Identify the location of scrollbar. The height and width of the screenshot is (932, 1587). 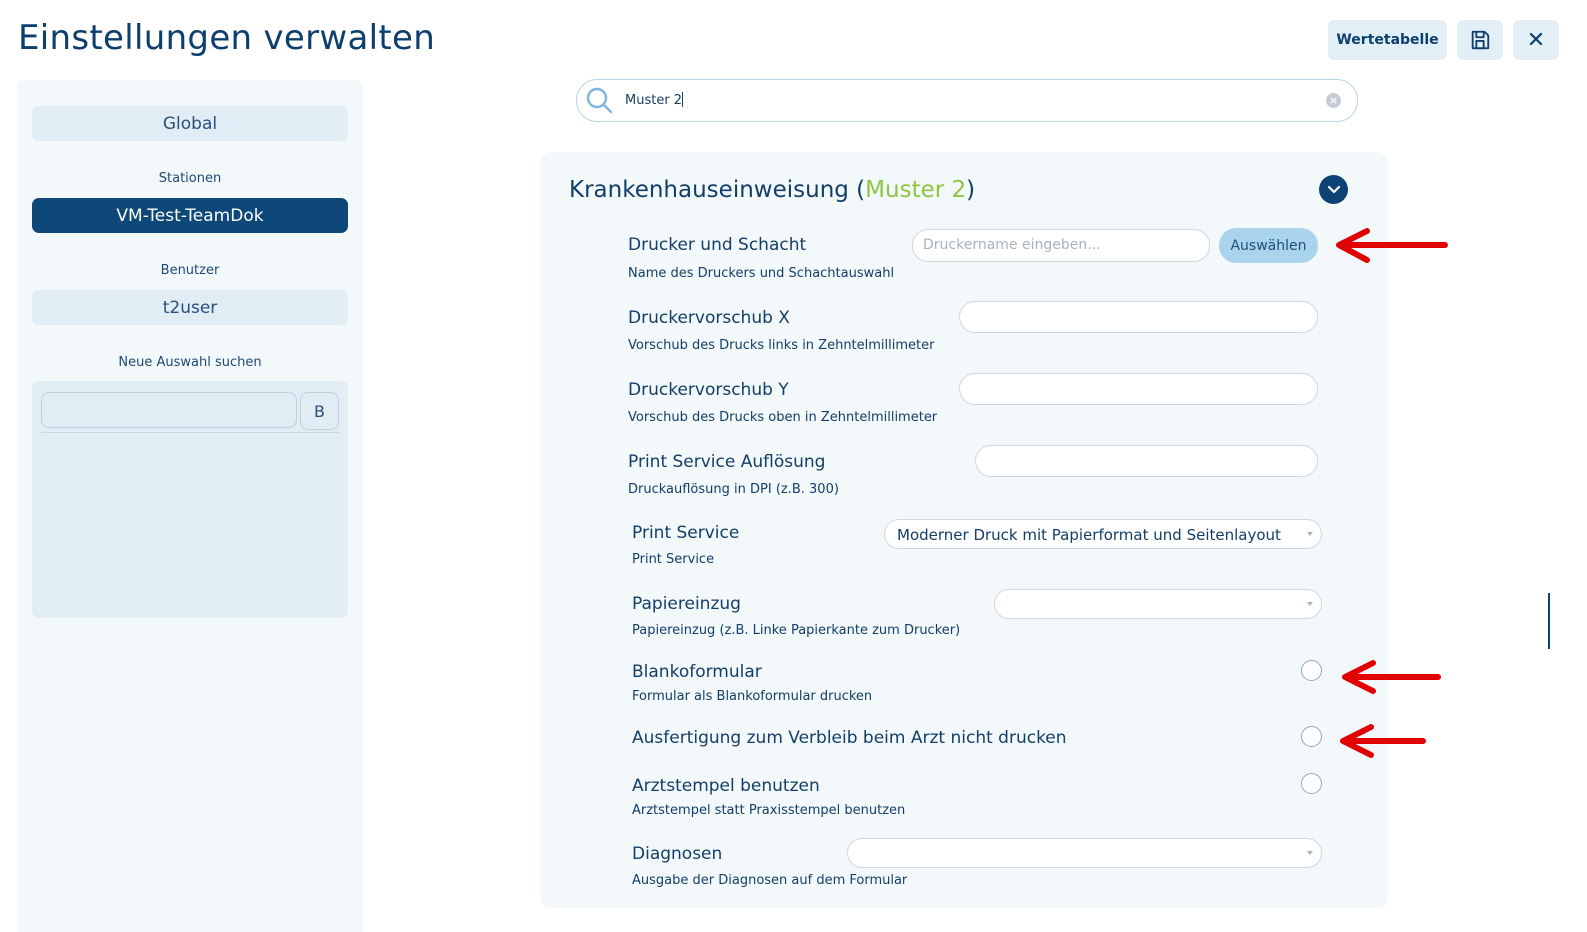
(1549, 621).